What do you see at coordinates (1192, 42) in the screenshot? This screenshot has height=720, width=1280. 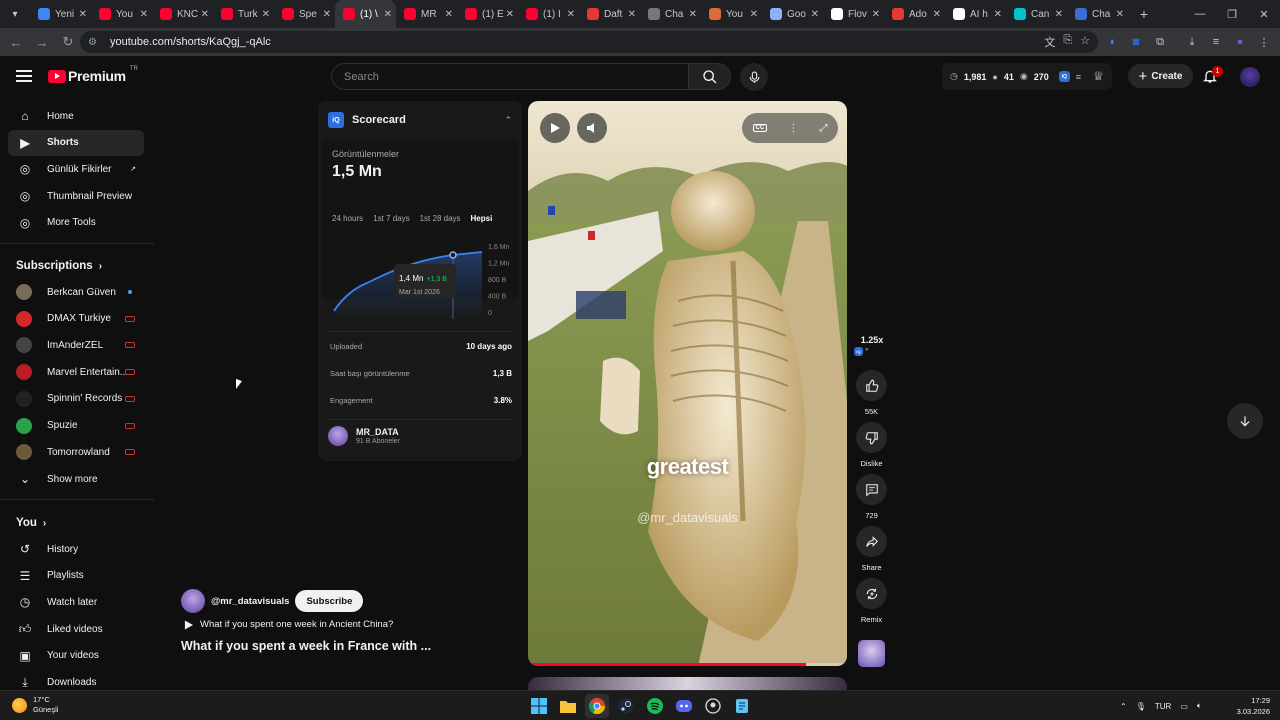 I see `downloads-icon: ⤓` at bounding box center [1192, 42].